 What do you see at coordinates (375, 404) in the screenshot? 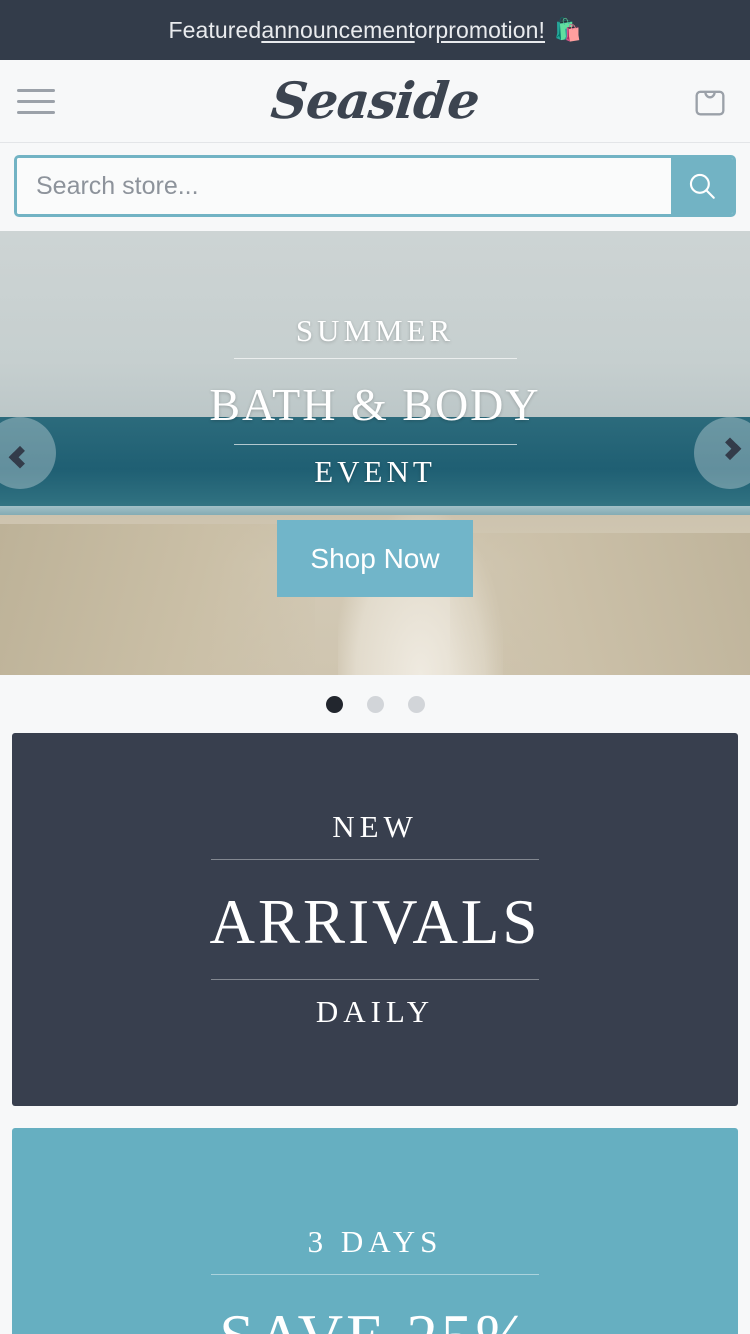
I see `hero-title: BATH & BODY` at bounding box center [375, 404].